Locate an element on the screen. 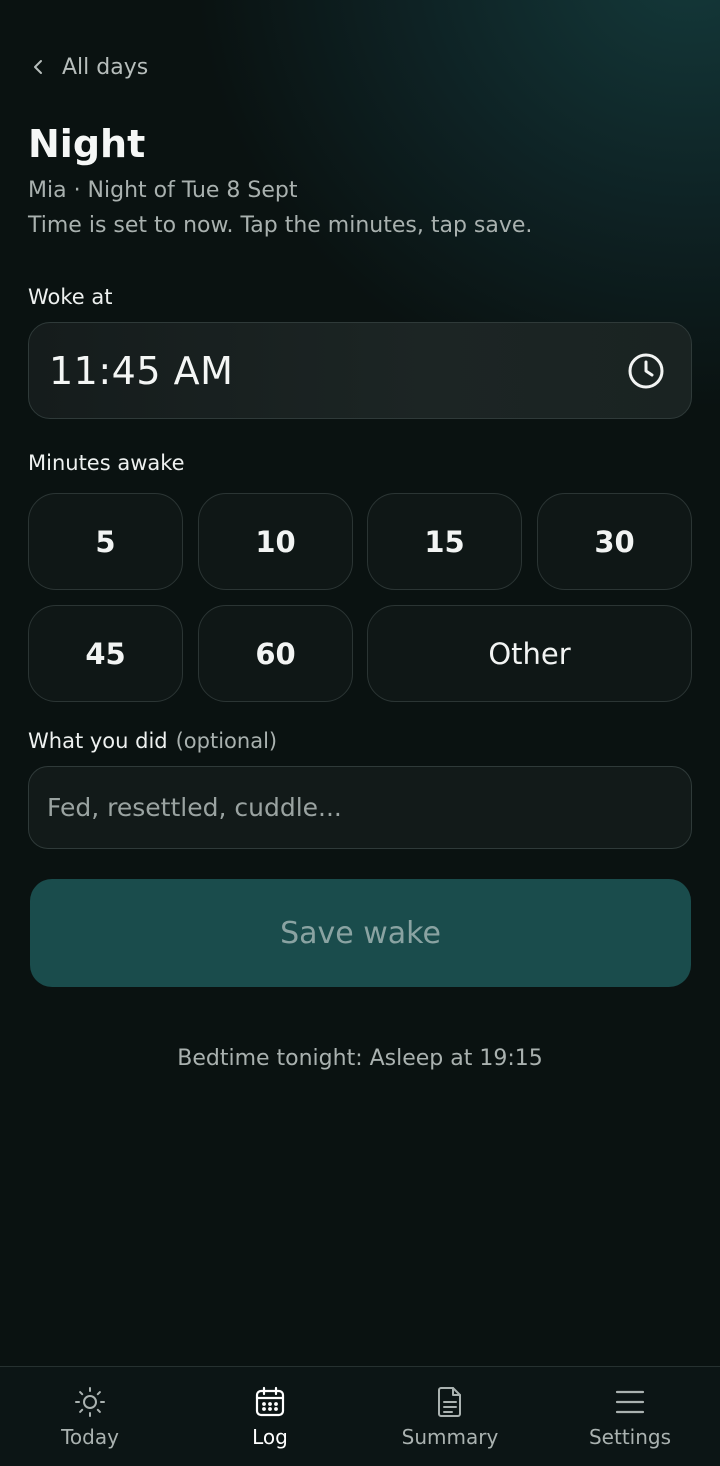 The image size is (720, 1466). notes-input is located at coordinates (360, 807).